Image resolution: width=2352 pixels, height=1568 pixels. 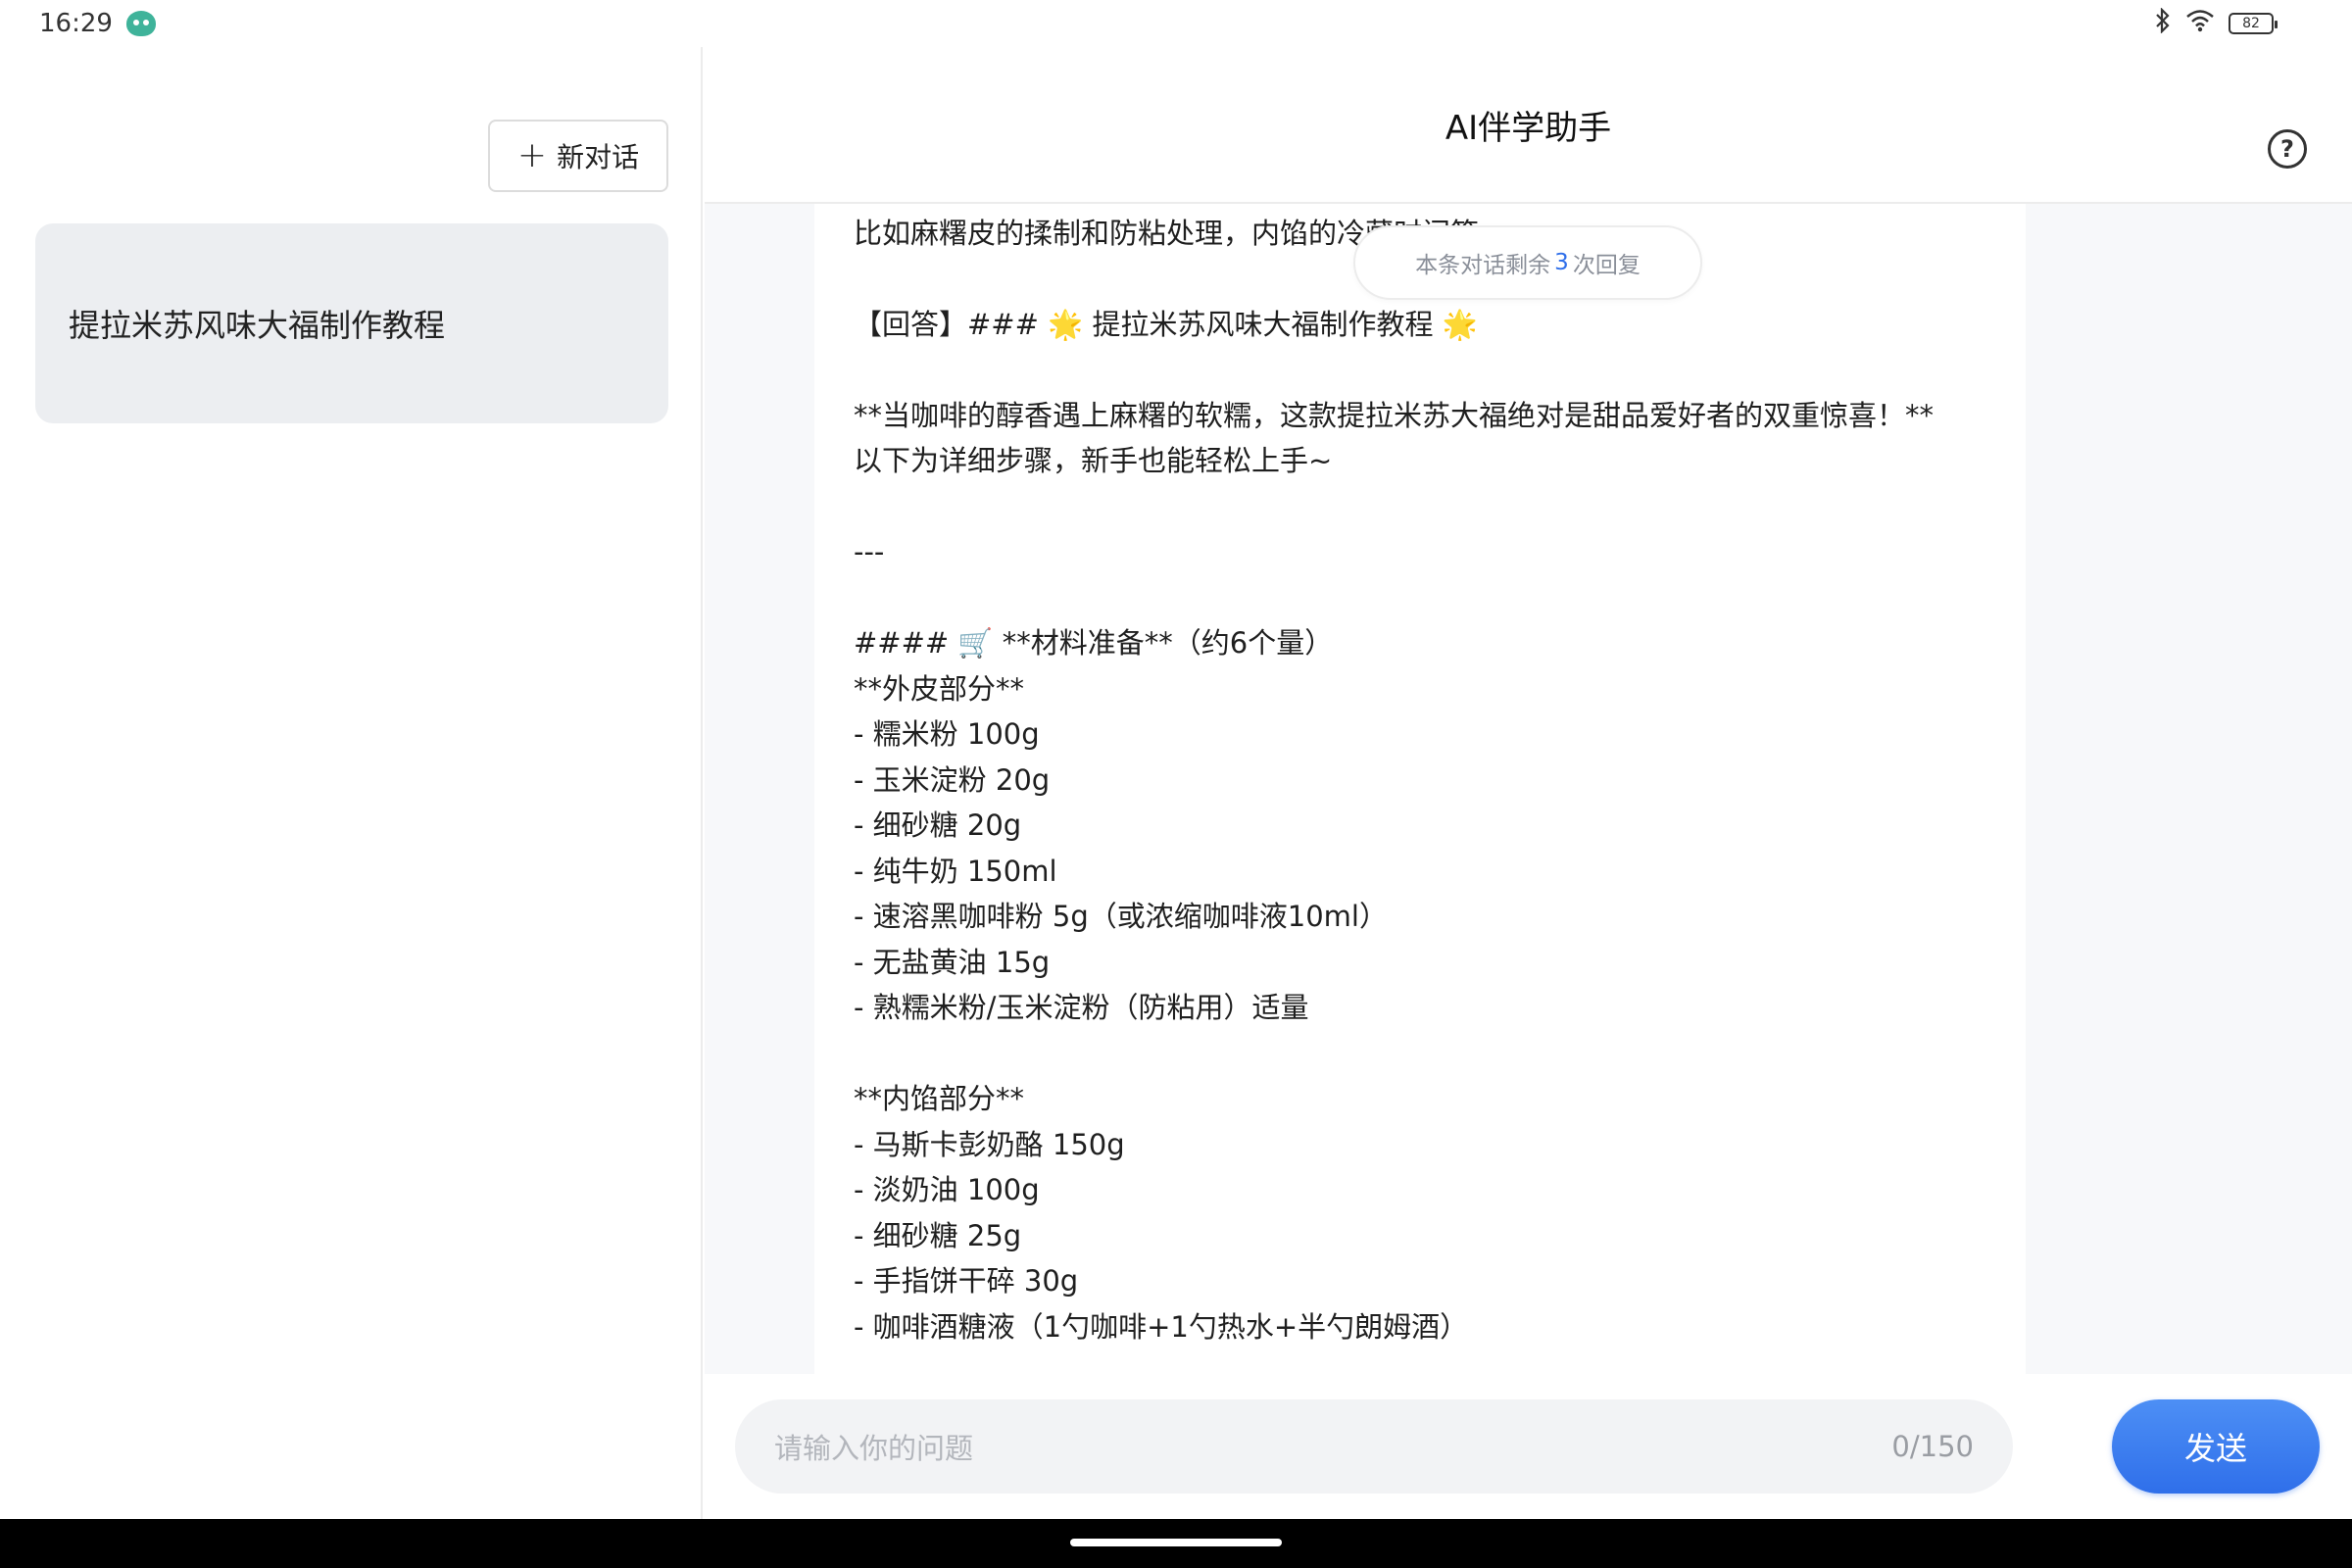 I want to click on battery-icon: 82, so click(x=2253, y=23).